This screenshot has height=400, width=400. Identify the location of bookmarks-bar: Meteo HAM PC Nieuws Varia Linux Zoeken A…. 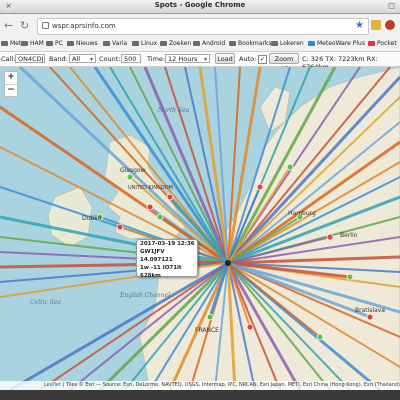
(200, 45).